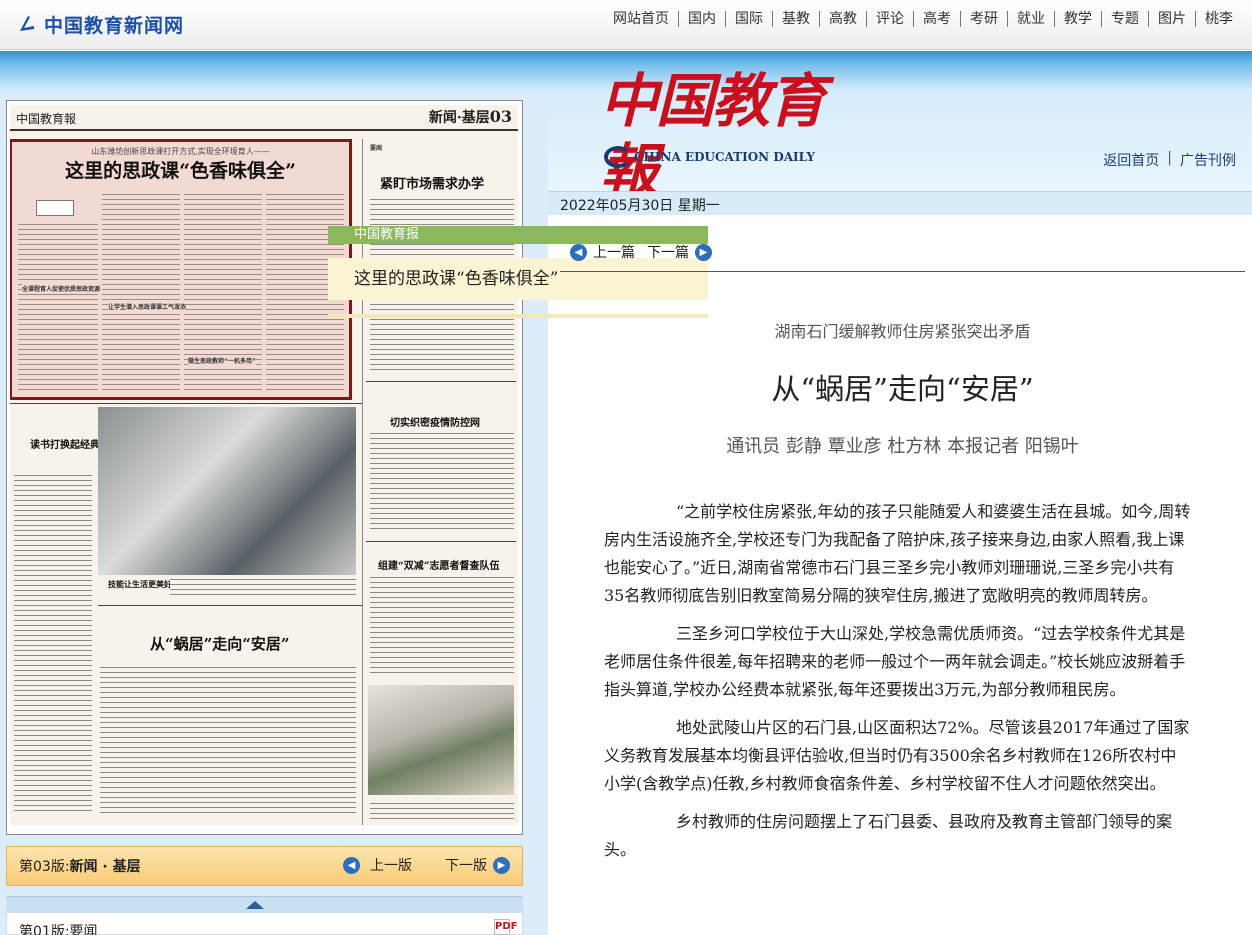 The image size is (1252, 935). I want to click on paper-masthead-logo: 中国教育報 CHINA EDUCATION DAILY, so click(720, 135).